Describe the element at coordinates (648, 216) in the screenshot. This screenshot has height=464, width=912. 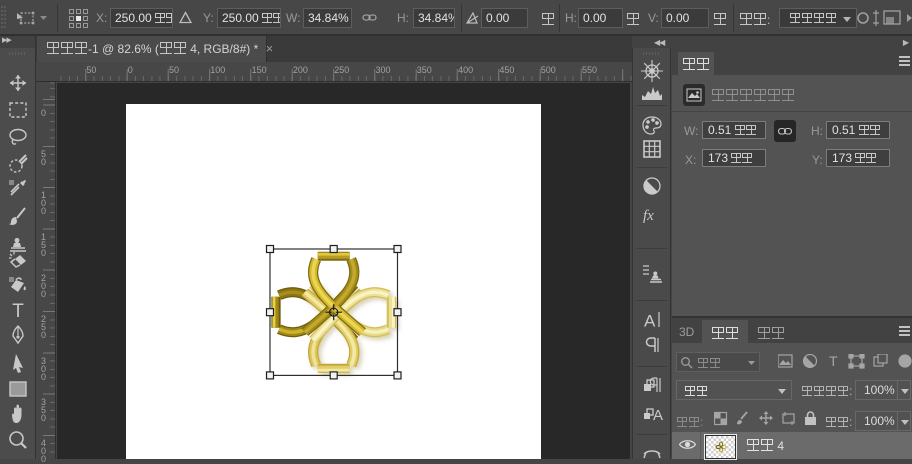
I see `svg-text: fx` at that location.